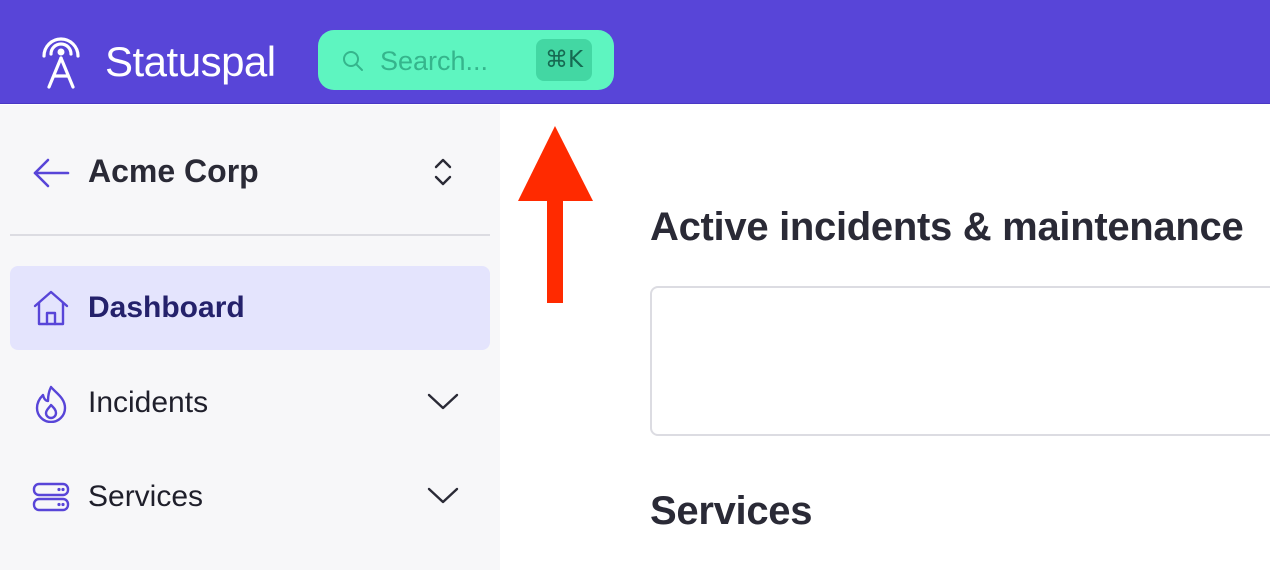 The width and height of the screenshot is (1270, 570). I want to click on home-icon, so click(51, 308).